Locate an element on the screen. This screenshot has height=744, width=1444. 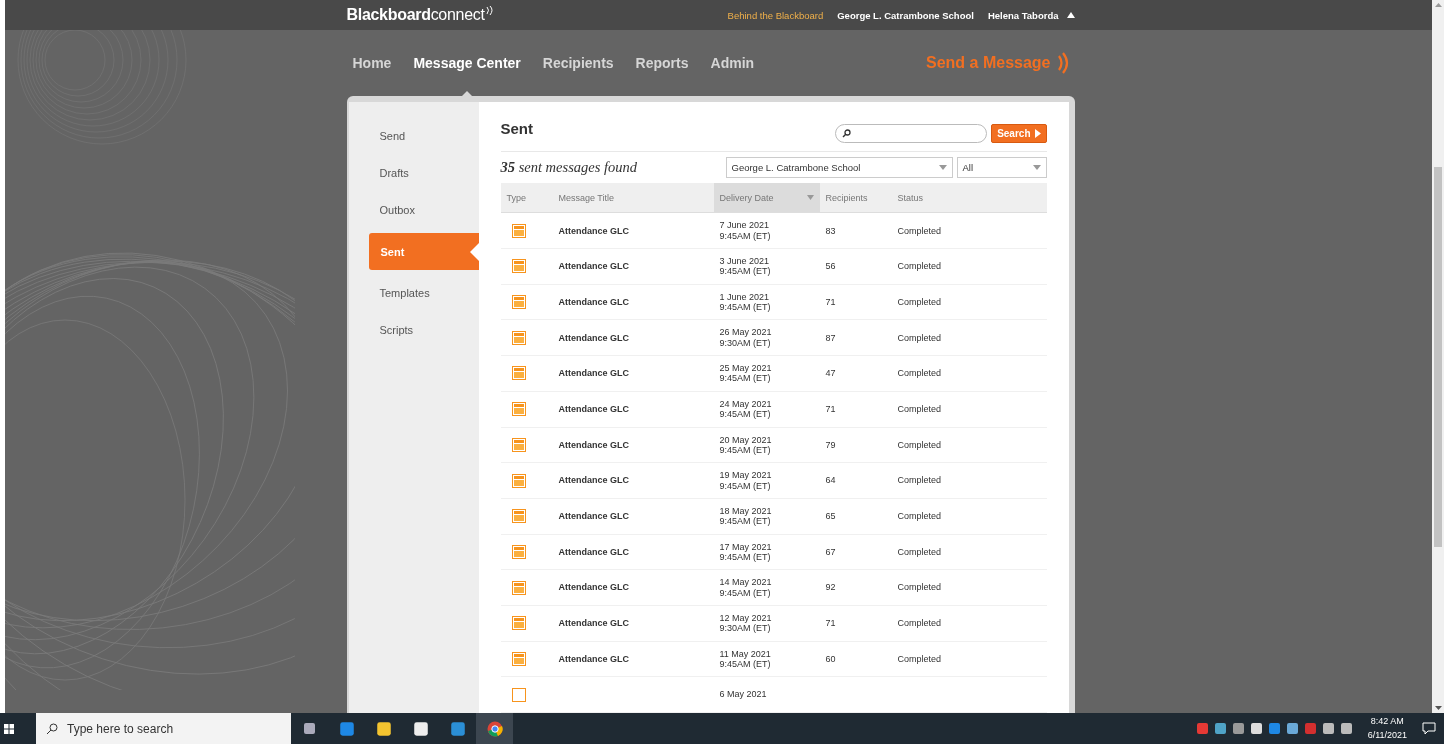
nav-tab: Admin is located at coordinates (732, 63).